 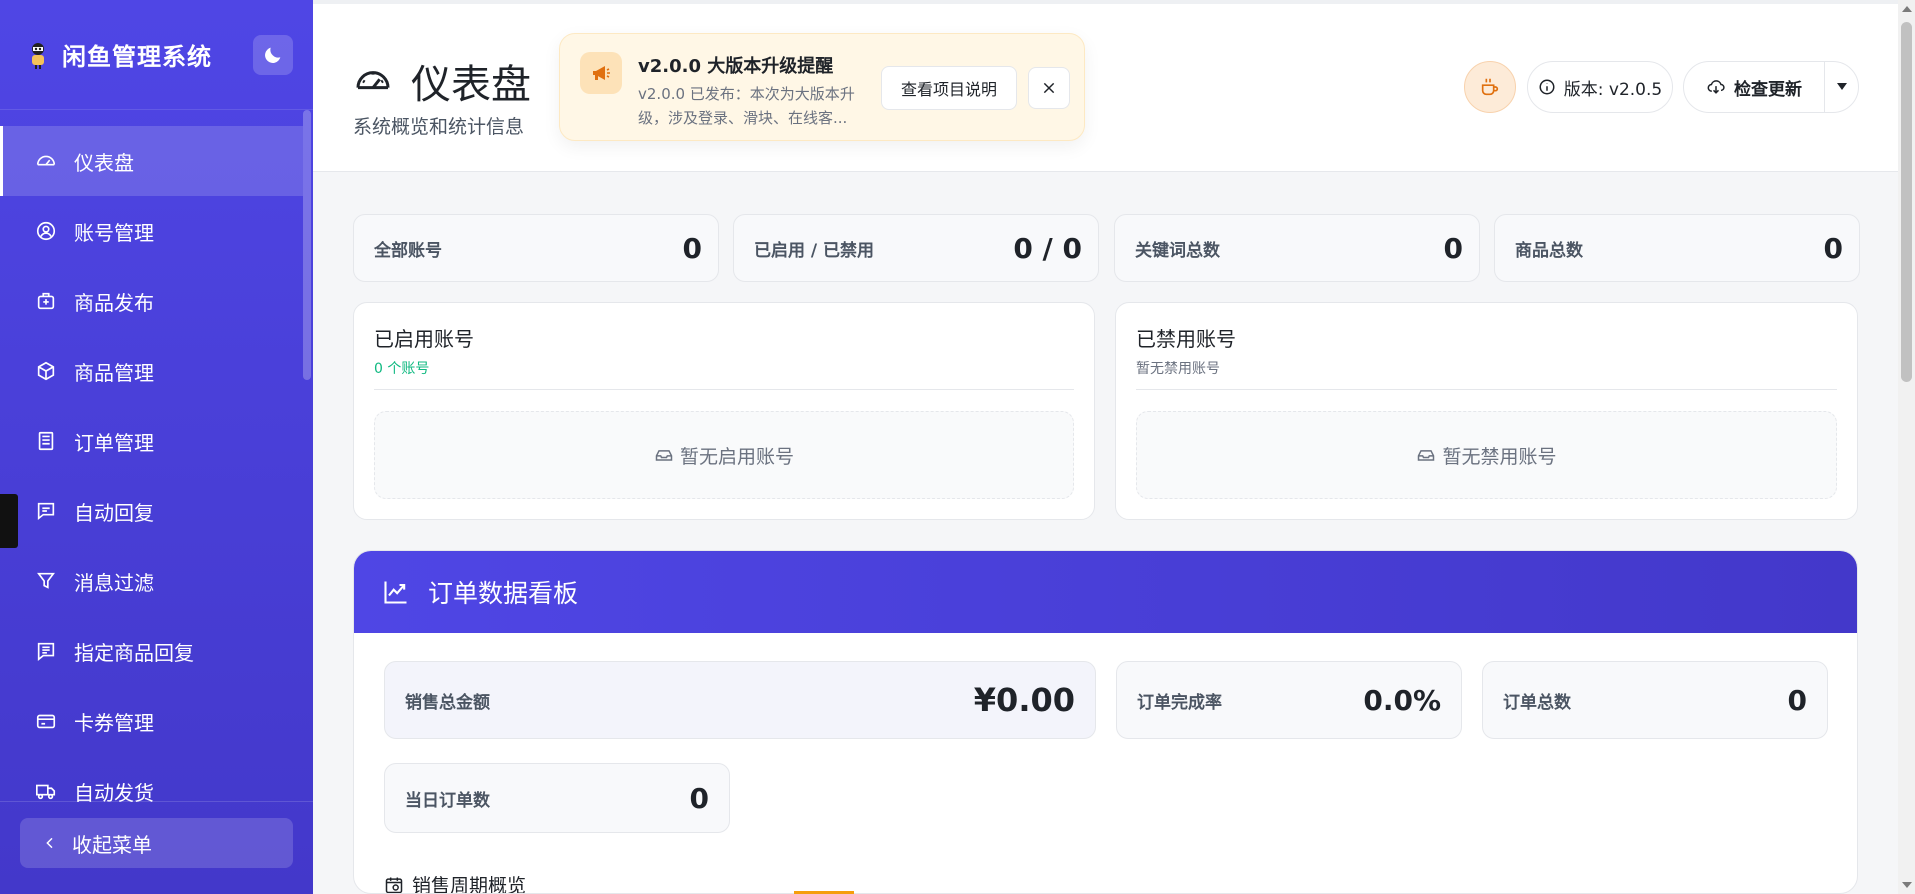 What do you see at coordinates (1105, 2) in the screenshot?
I see `header-top-border` at bounding box center [1105, 2].